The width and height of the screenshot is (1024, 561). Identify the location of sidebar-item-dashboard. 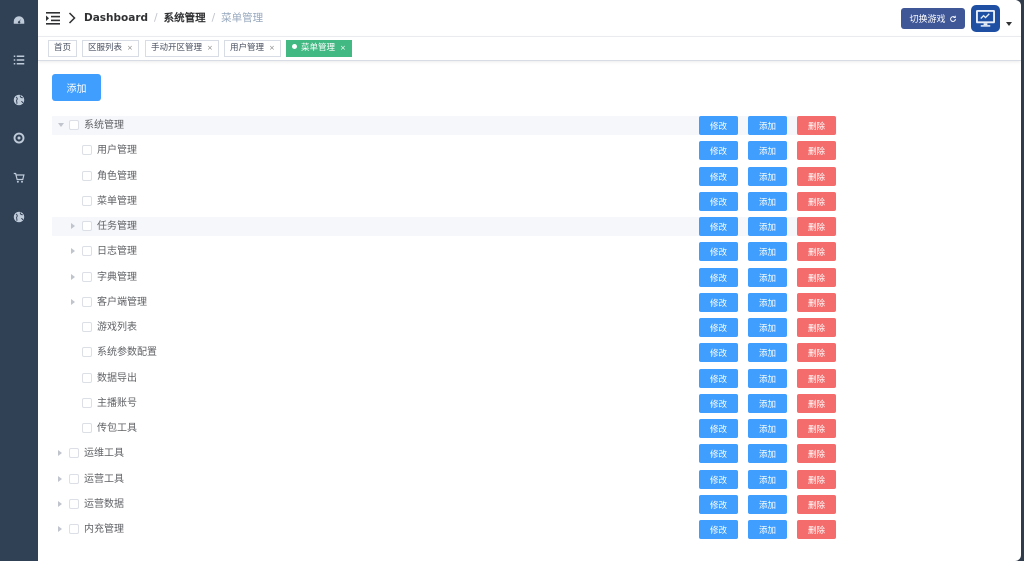
(19, 20).